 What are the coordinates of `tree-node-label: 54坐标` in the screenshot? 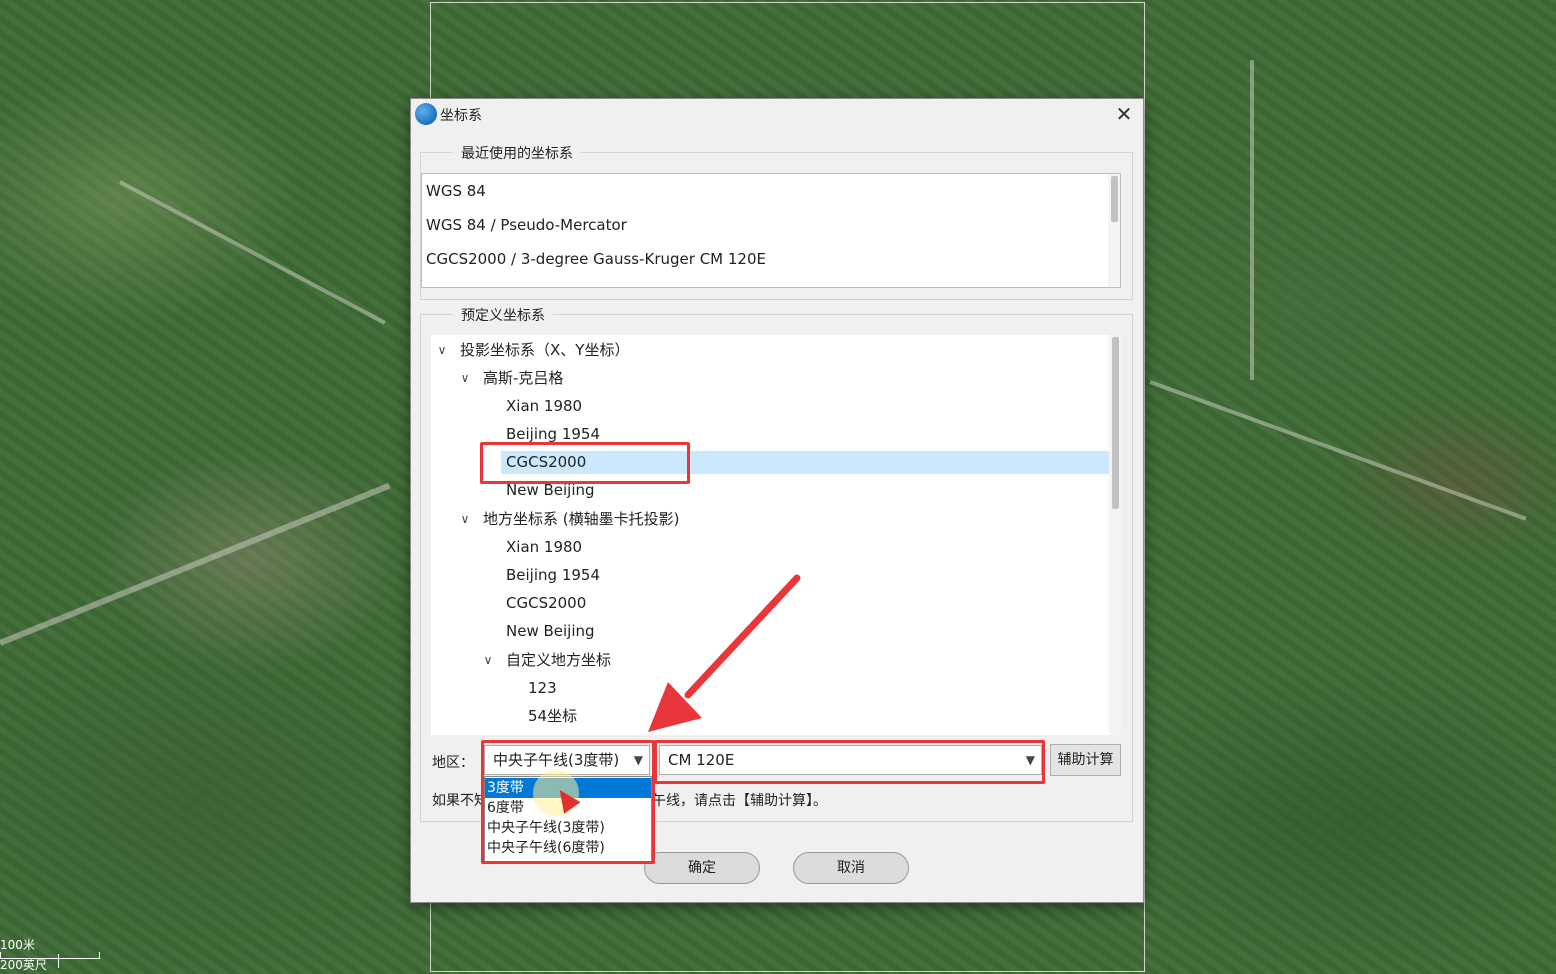 It's located at (553, 716).